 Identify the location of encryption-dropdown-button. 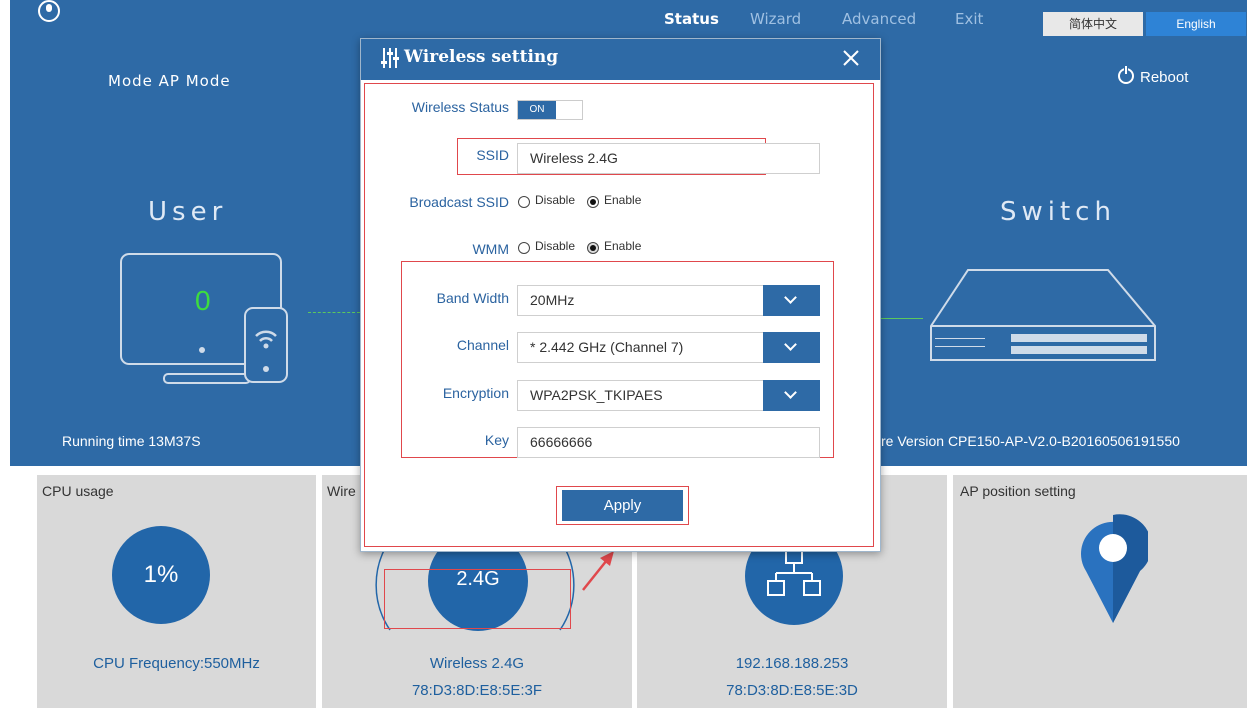
(791, 395).